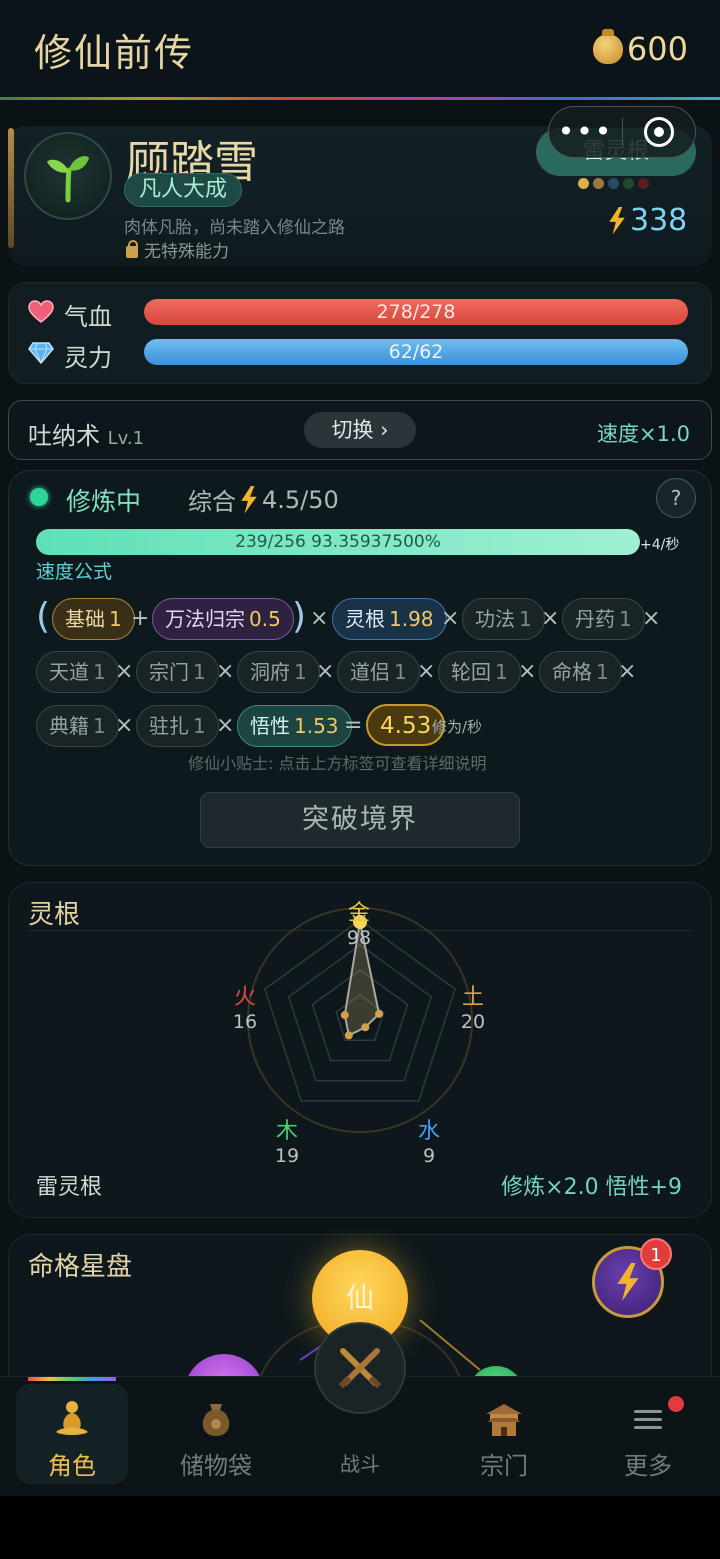 This screenshot has height=1559, width=720. I want to click on nav-label: 角色, so click(72, 1466).